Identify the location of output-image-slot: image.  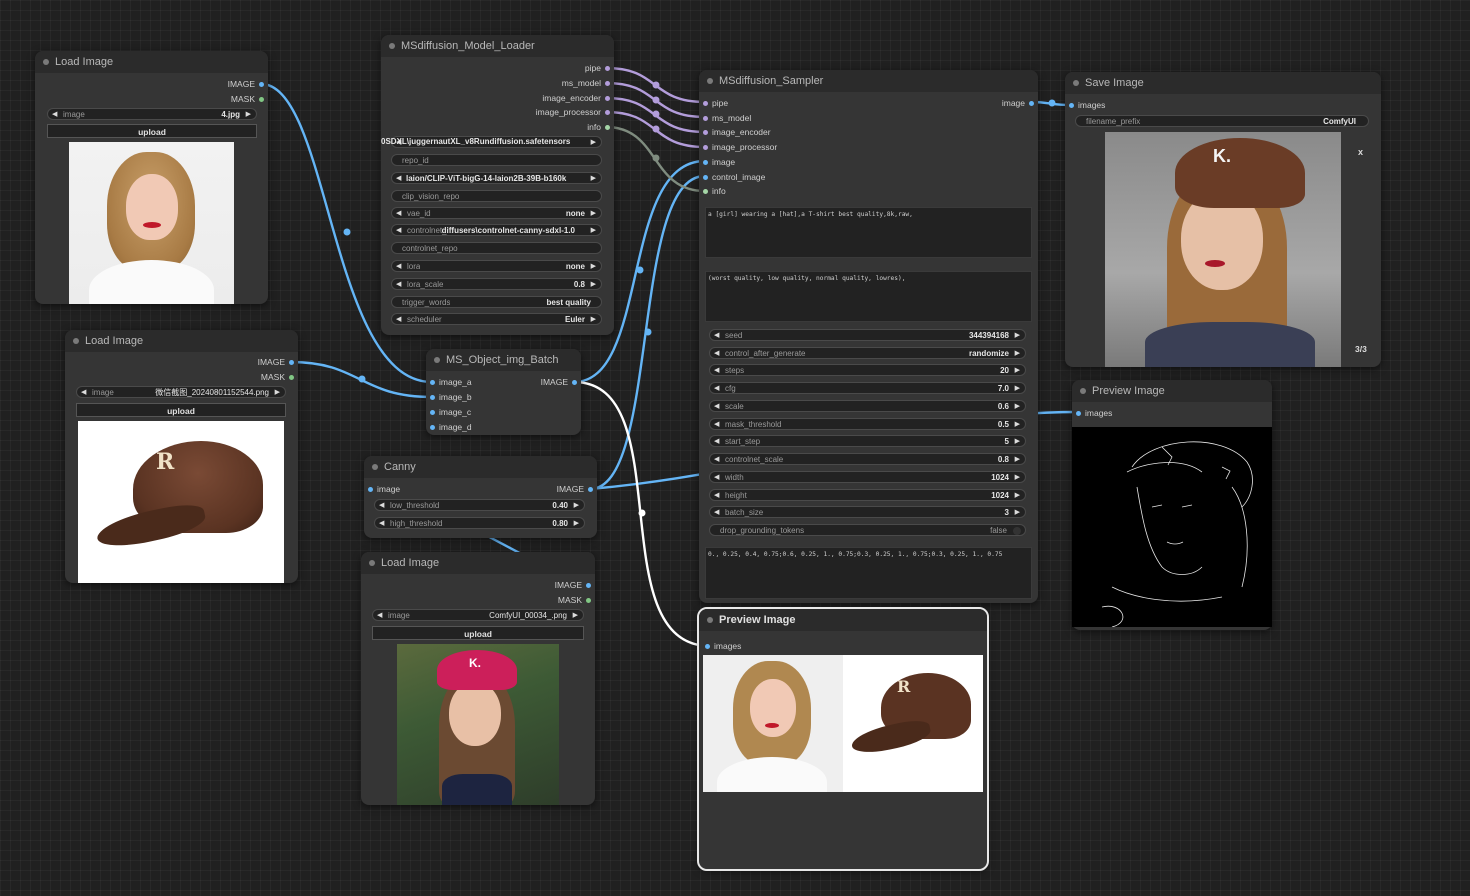
(1018, 103).